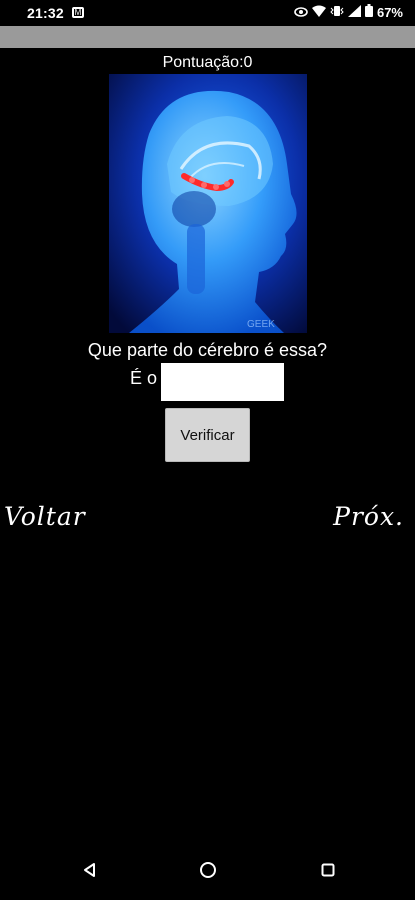 The width and height of the screenshot is (415, 900). What do you see at coordinates (389, 12) in the screenshot?
I see `battery-percent: 67%` at bounding box center [389, 12].